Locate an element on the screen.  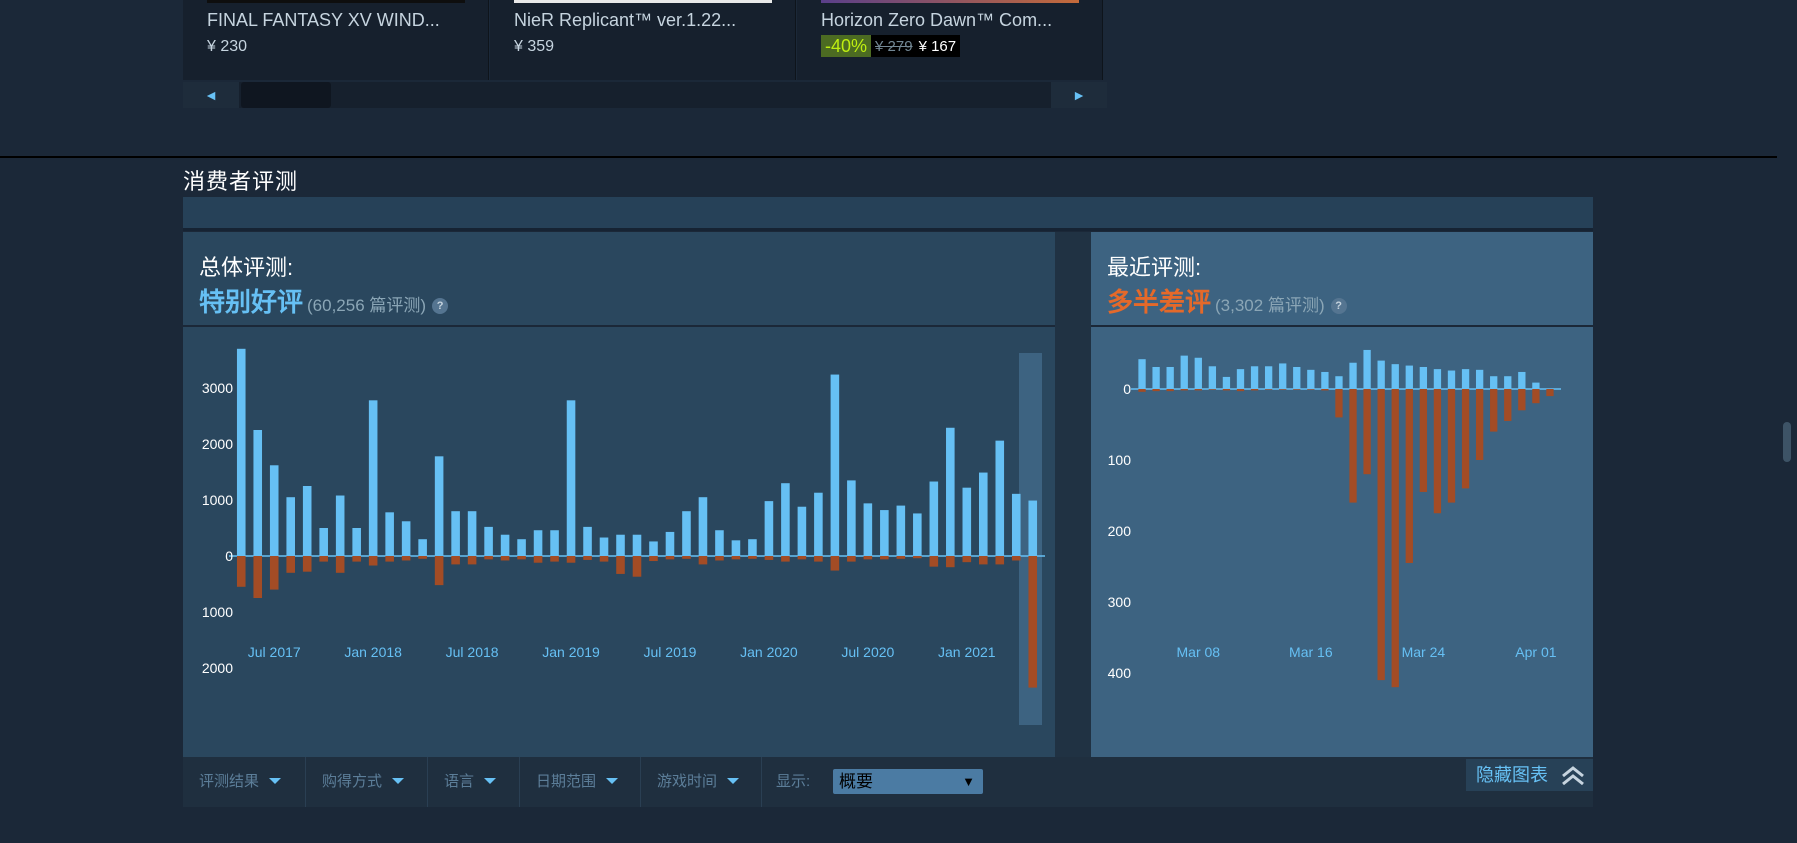
overall-summary: 特别好评 (60,256 篇评测)? is located at coordinates (324, 300).